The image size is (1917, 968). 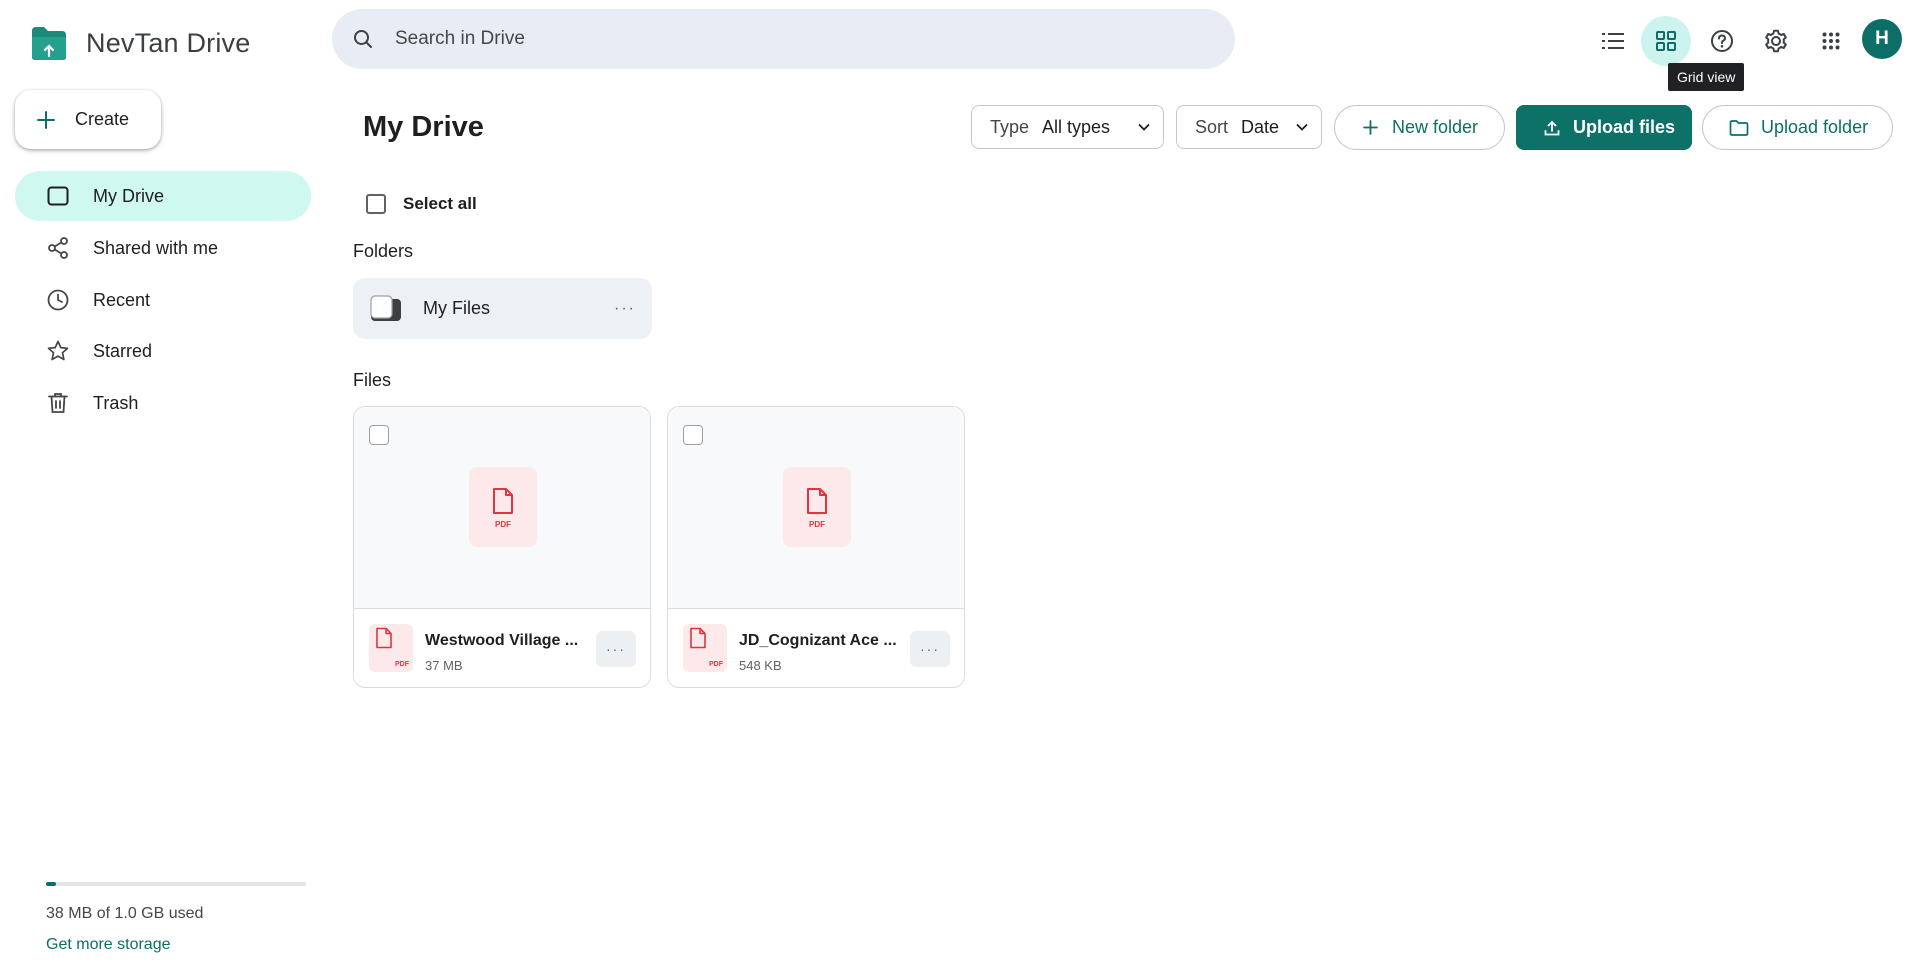 I want to click on sort-dropdown: Sort Date, so click(x=1249, y=127).